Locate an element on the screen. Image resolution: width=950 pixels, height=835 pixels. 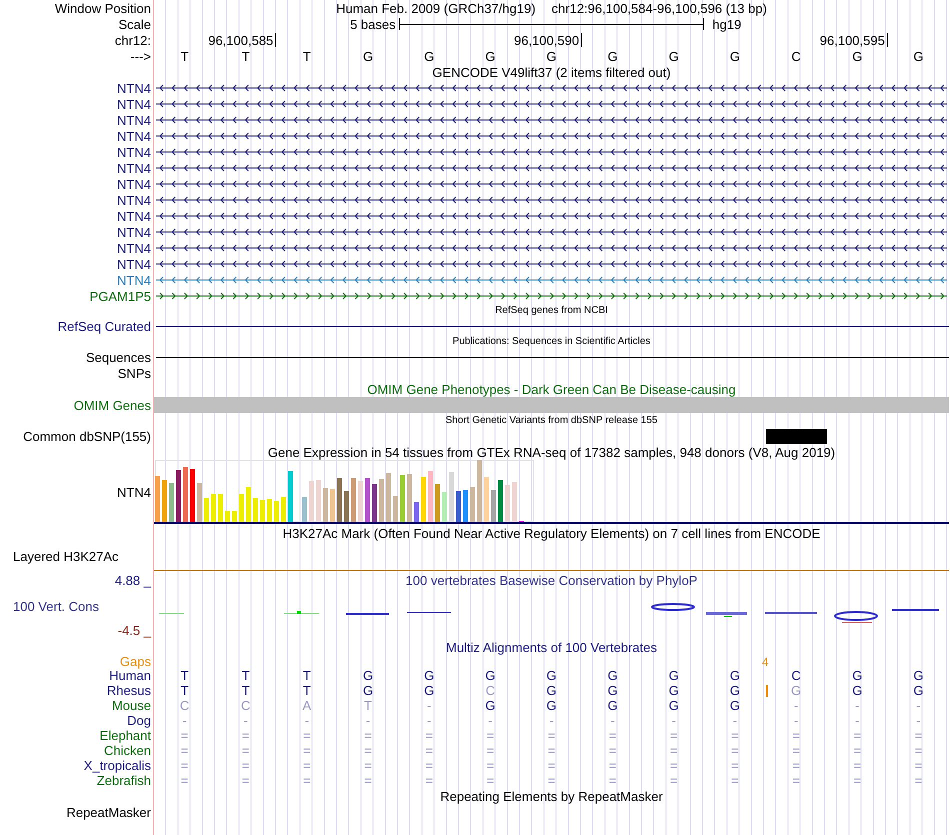
aligned-base: A is located at coordinates (307, 705).